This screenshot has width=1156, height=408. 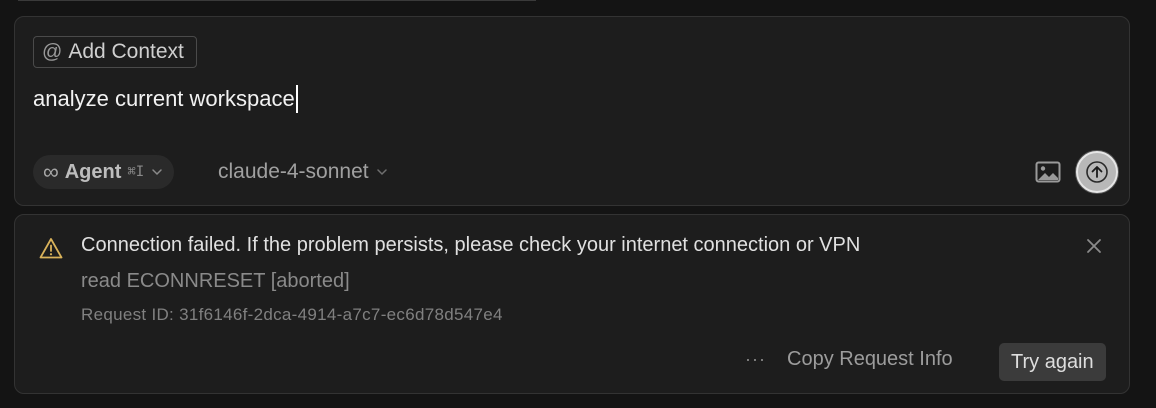 What do you see at coordinates (51, 248) in the screenshot?
I see `warning-icon` at bounding box center [51, 248].